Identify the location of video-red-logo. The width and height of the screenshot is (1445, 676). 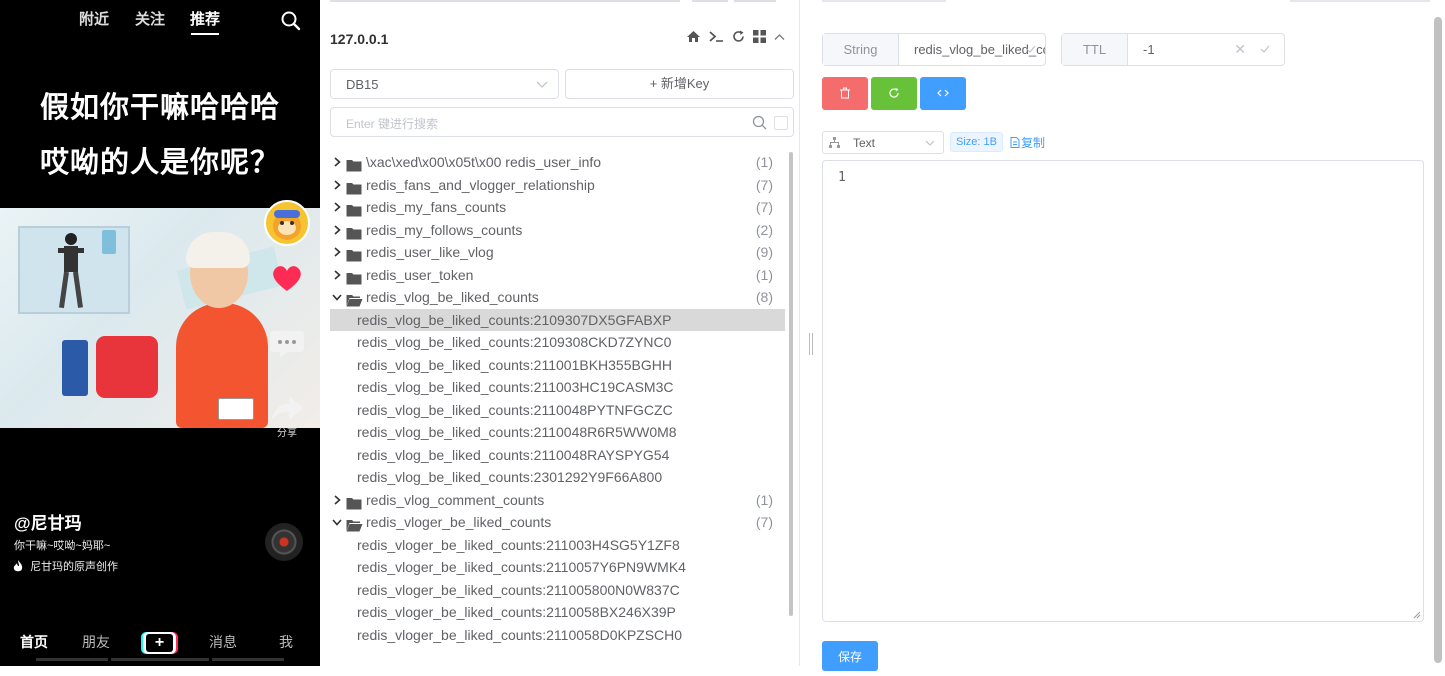
(127, 367).